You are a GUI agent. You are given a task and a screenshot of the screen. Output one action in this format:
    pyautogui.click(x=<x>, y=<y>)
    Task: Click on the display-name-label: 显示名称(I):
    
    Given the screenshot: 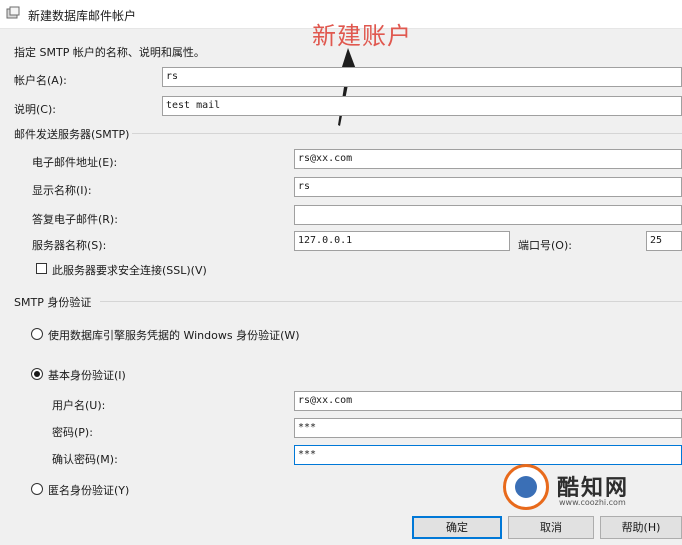 What is the action you would take?
    pyautogui.click(x=62, y=190)
    